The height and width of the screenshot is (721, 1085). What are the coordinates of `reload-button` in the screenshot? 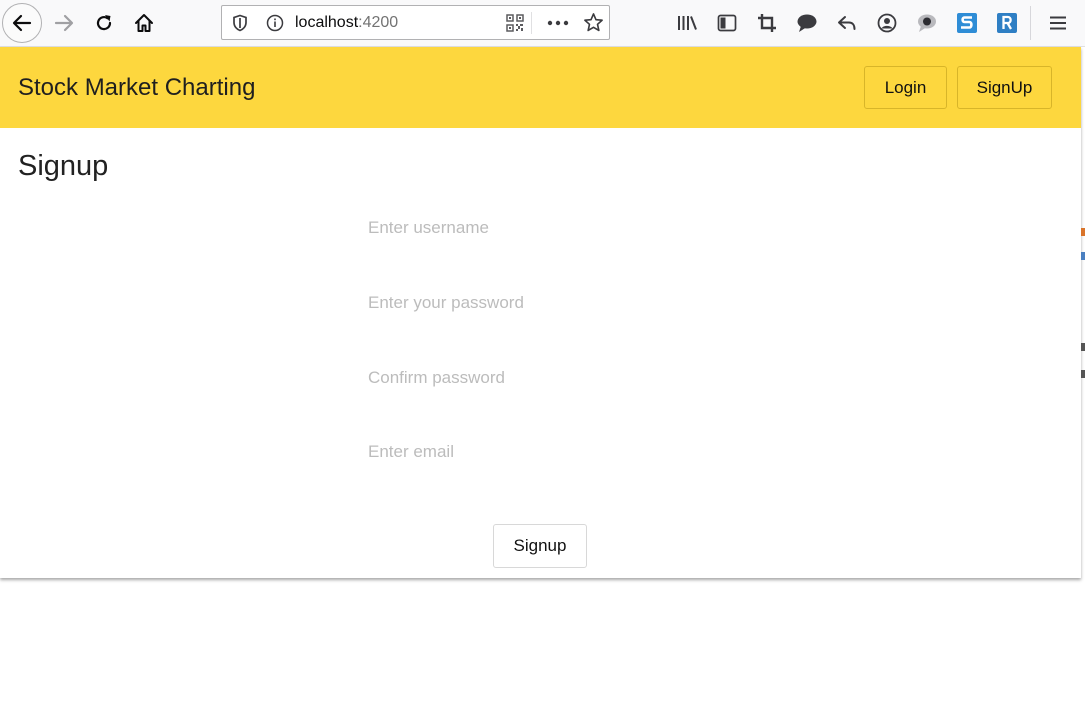 It's located at (104, 23).